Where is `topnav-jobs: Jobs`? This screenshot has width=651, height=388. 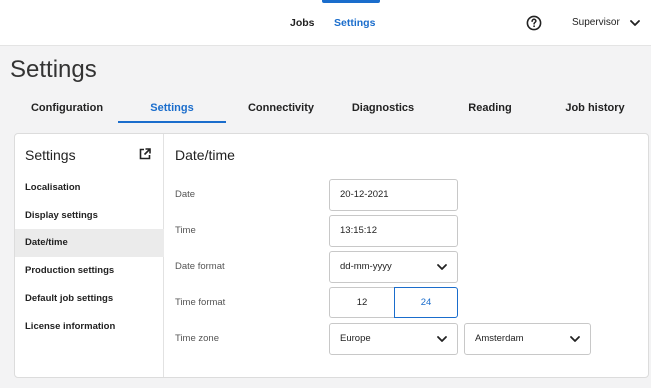
topnav-jobs: Jobs is located at coordinates (302, 23).